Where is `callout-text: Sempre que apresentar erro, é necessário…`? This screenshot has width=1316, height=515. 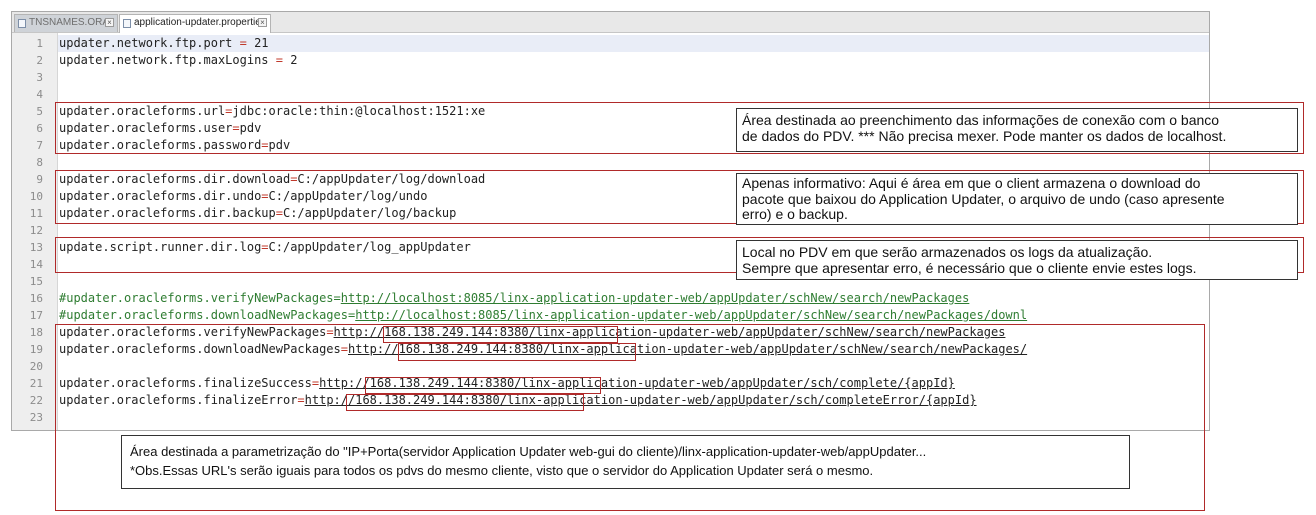 callout-text: Sempre que apresentar erro, é necessário… is located at coordinates (969, 268).